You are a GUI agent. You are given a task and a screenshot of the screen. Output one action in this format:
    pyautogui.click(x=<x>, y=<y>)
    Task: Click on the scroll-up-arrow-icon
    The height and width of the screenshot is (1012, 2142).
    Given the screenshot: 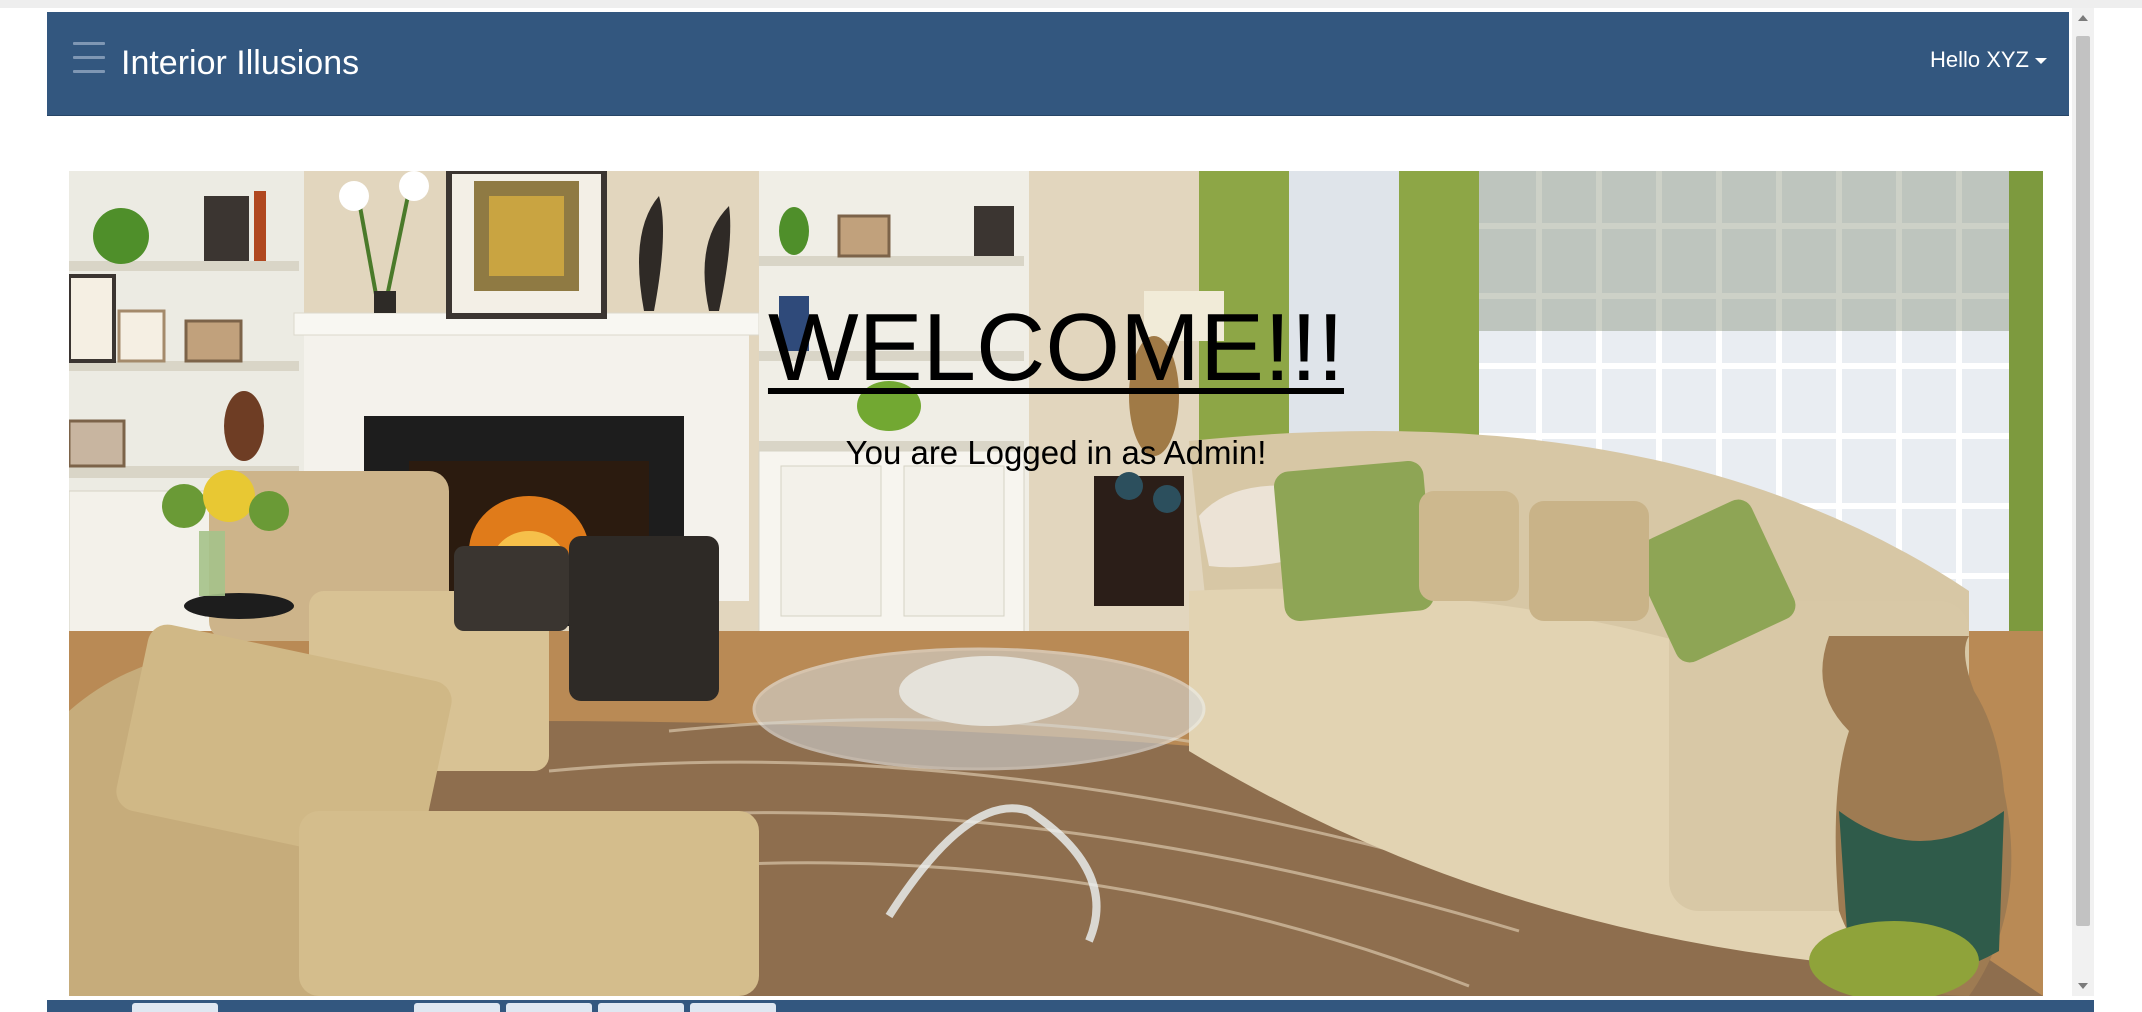 What is the action you would take?
    pyautogui.click(x=2083, y=18)
    